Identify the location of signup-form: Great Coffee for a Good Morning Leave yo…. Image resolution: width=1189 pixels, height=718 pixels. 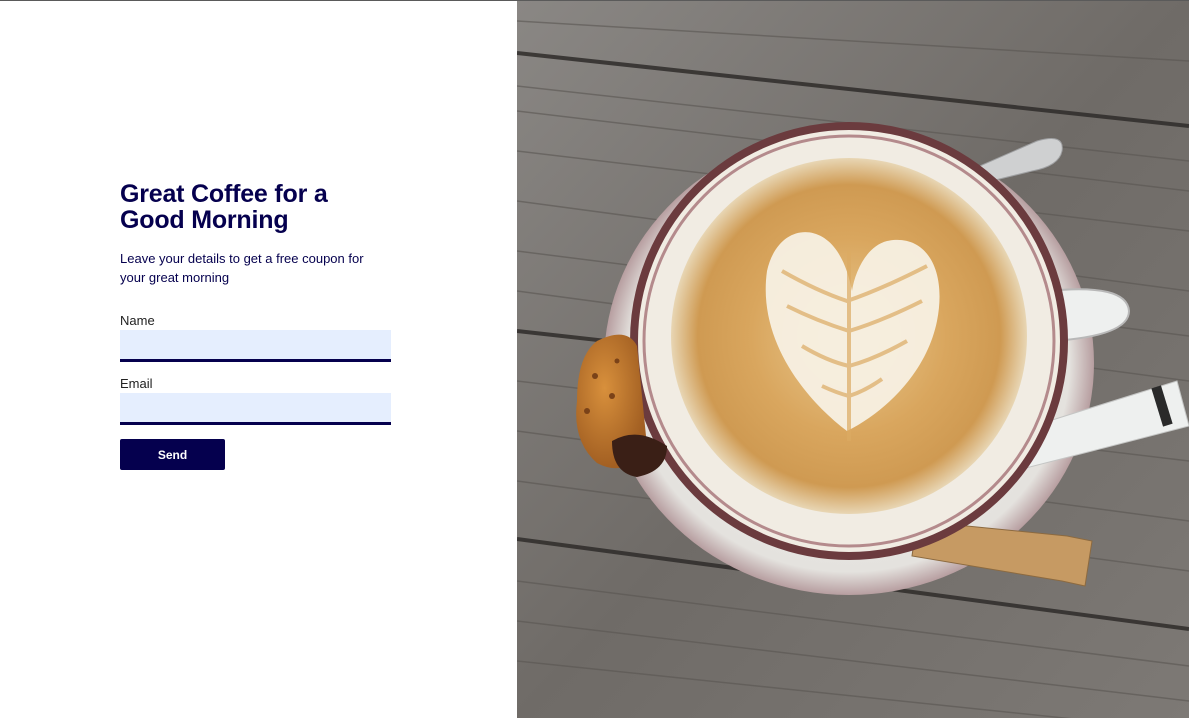
(256, 325).